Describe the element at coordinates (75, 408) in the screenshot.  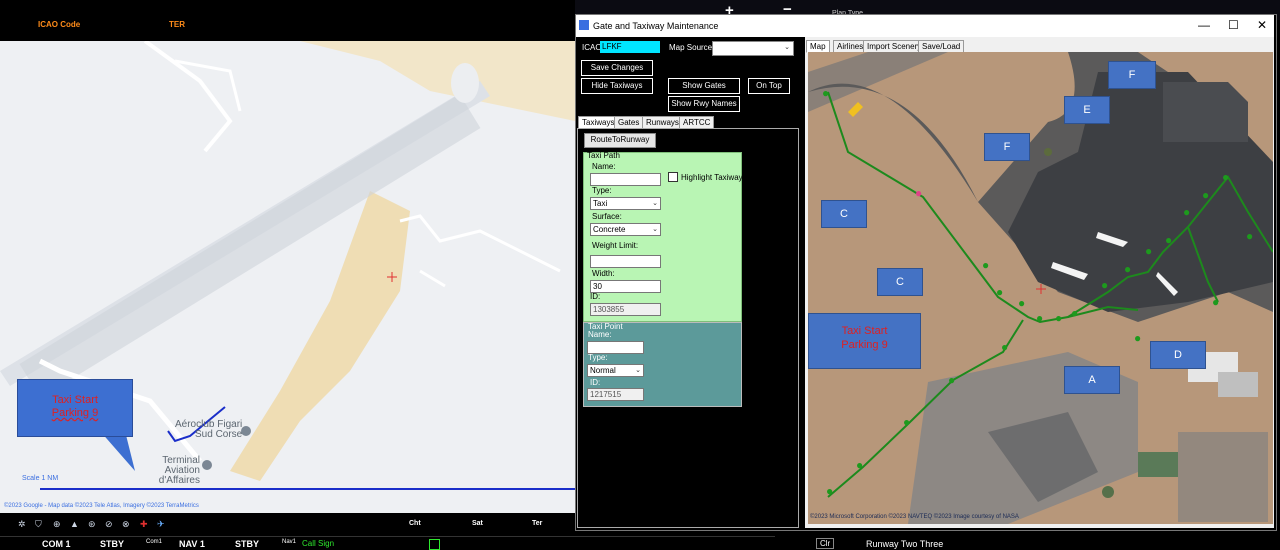
I see `taxi-start-callout: Taxi Start Parking 9` at that location.